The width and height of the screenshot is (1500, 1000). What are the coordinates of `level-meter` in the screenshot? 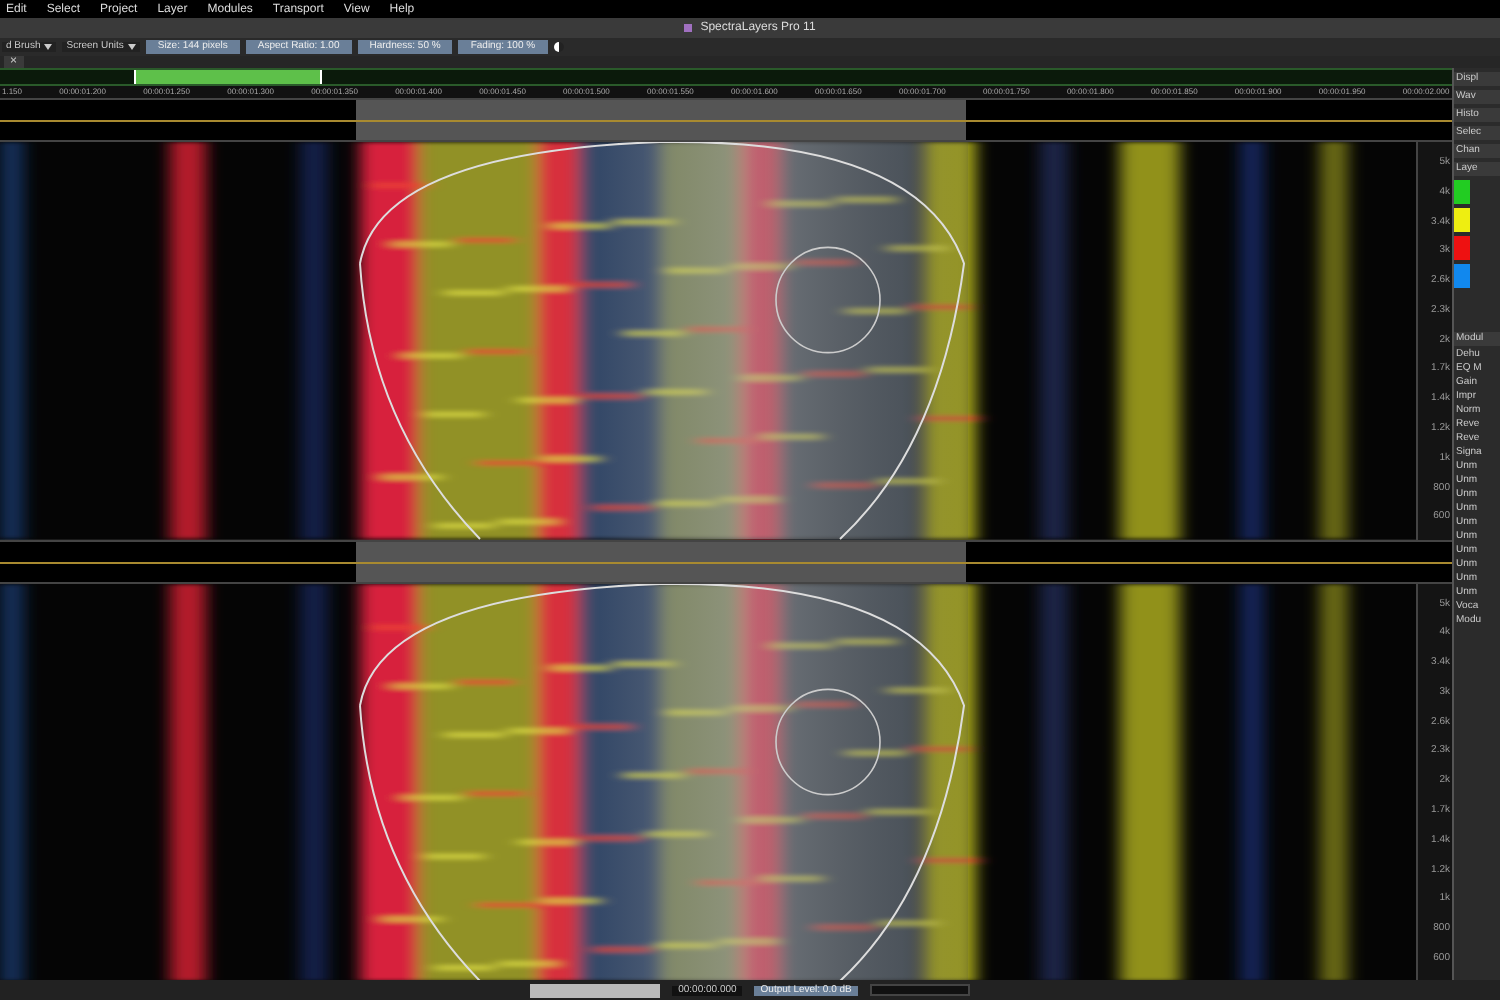 It's located at (919, 990).